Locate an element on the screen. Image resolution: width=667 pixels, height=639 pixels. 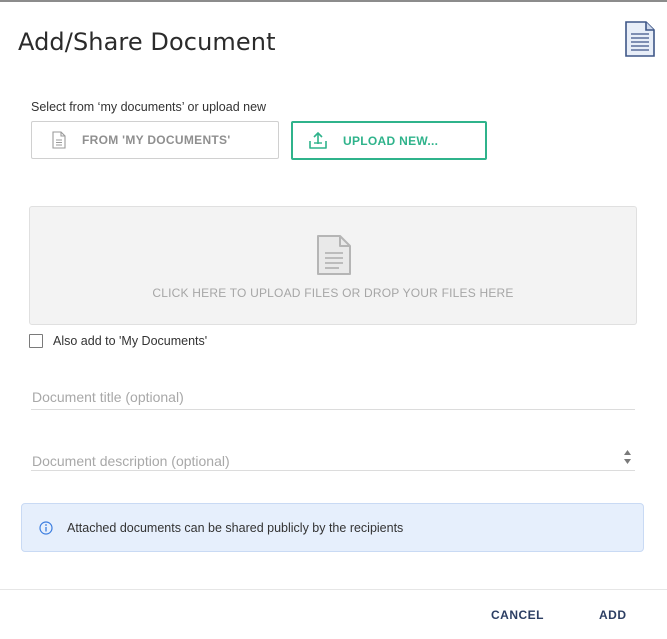
add-to-my-documents-option: Also add to 'My Documents' is located at coordinates (118, 341).